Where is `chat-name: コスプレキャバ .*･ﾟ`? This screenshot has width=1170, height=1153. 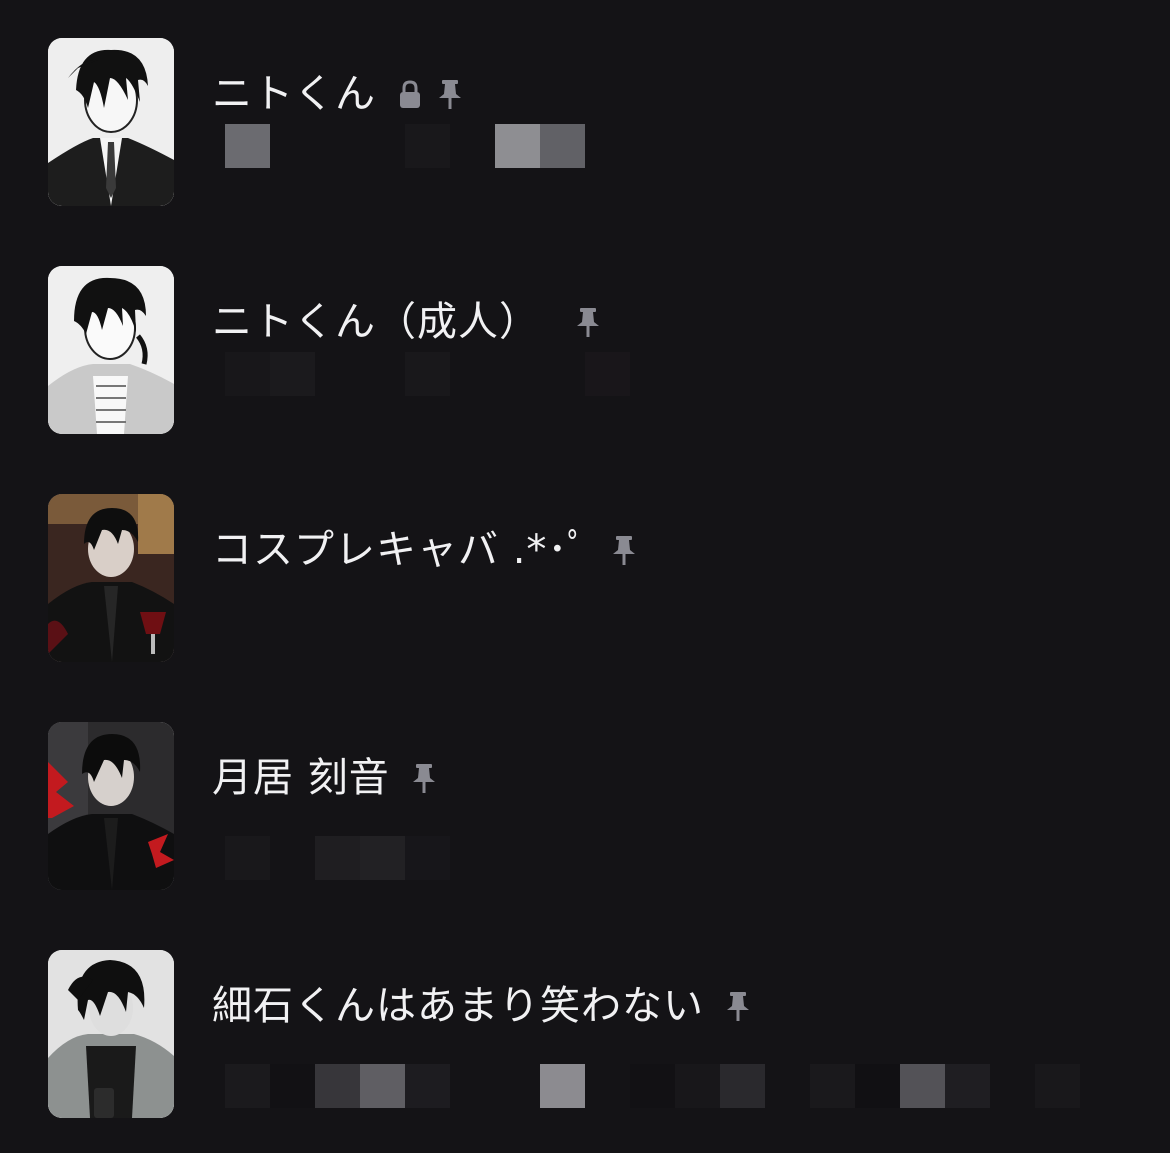 chat-name: コスプレキャバ .*･ﾟ is located at coordinates (400, 550).